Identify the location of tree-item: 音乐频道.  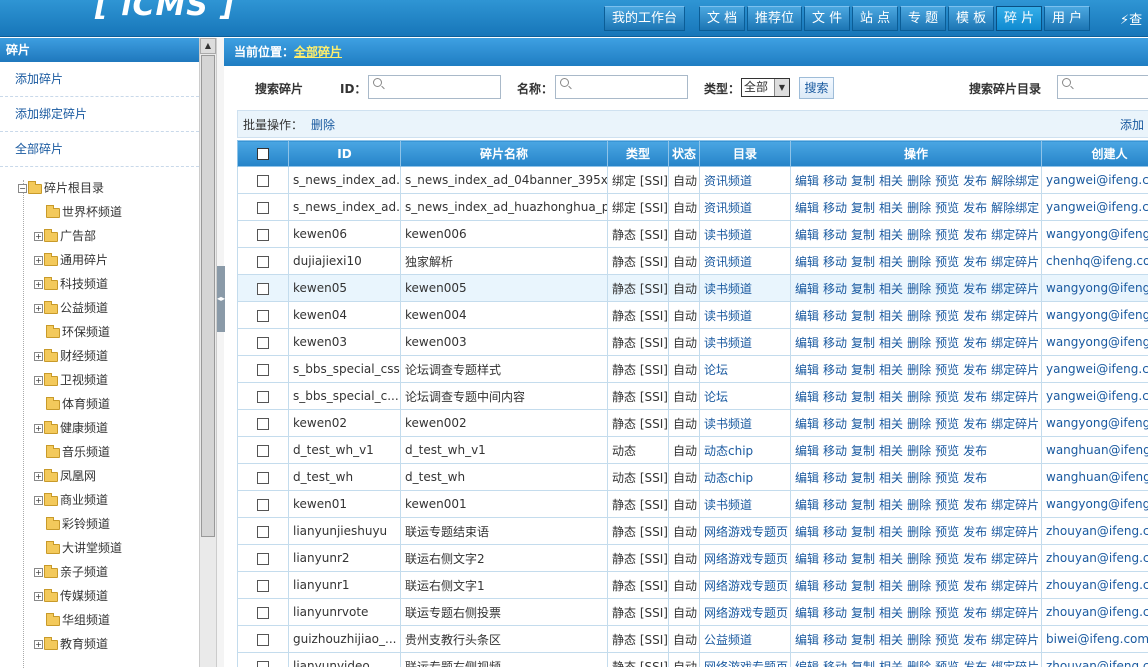
(78, 452).